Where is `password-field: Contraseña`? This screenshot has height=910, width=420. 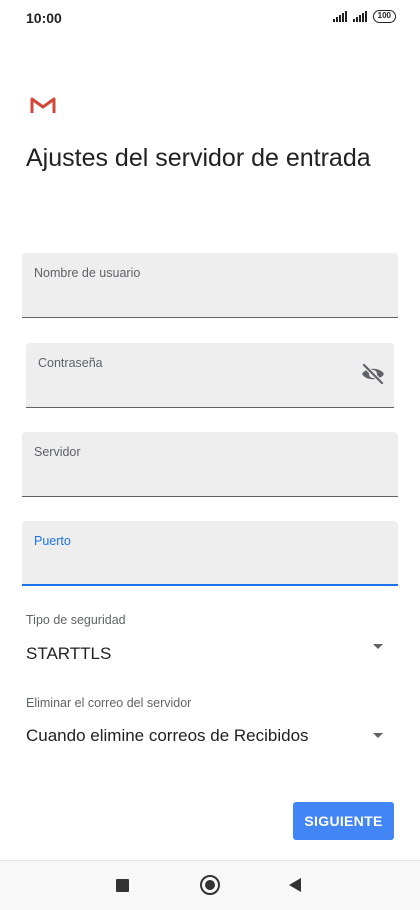 password-field: Contraseña is located at coordinates (210, 375).